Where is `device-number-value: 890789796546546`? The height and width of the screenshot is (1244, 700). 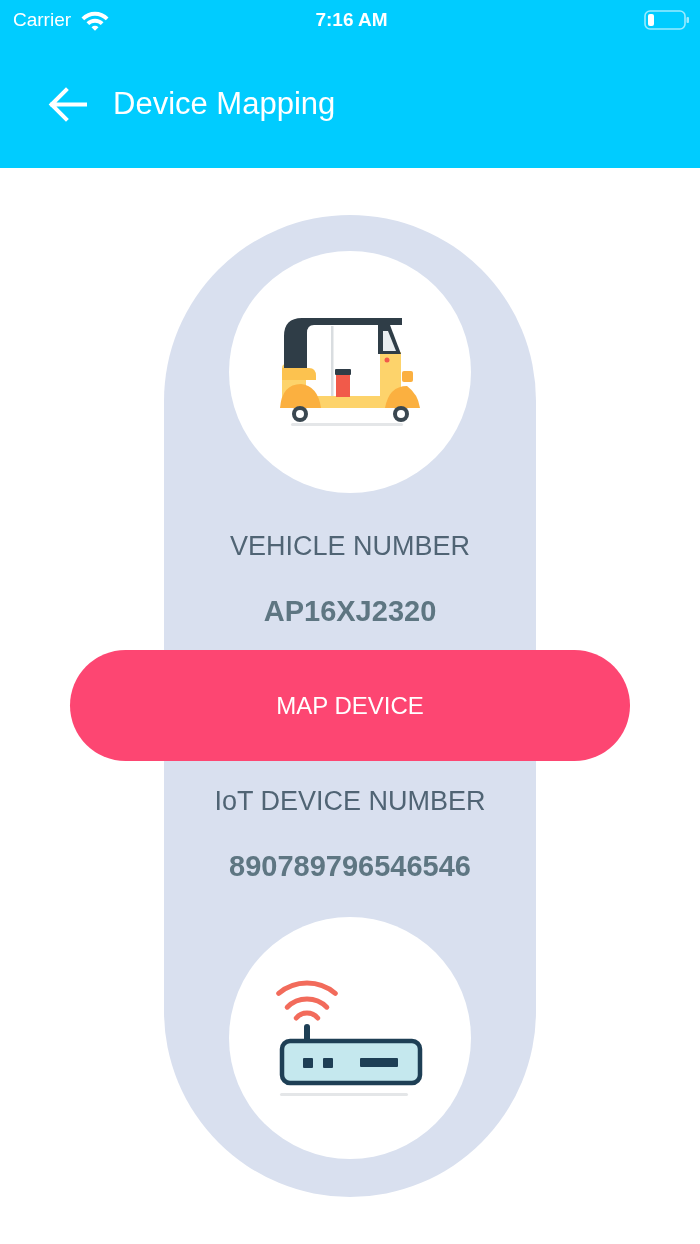 device-number-value: 890789796546546 is located at coordinates (350, 866).